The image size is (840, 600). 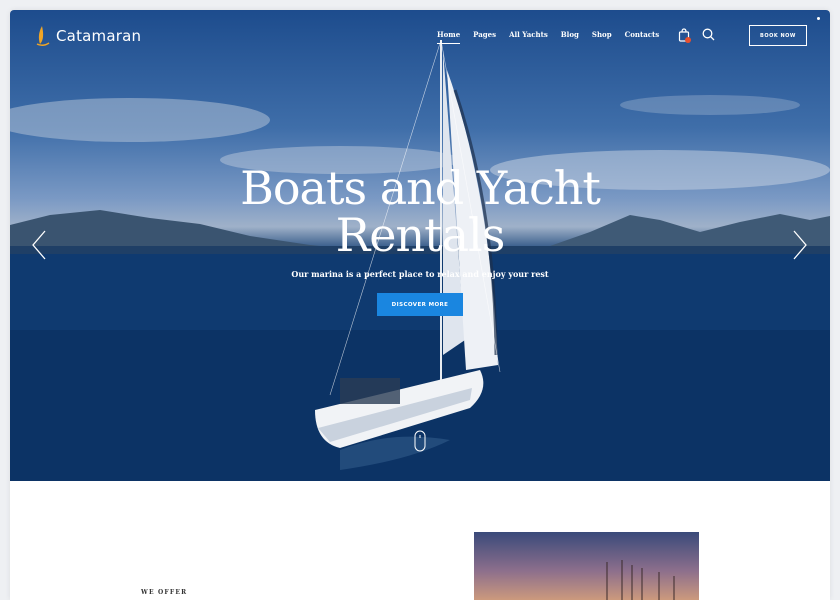 I want to click on nav-item-blog: Blog, so click(x=570, y=37).